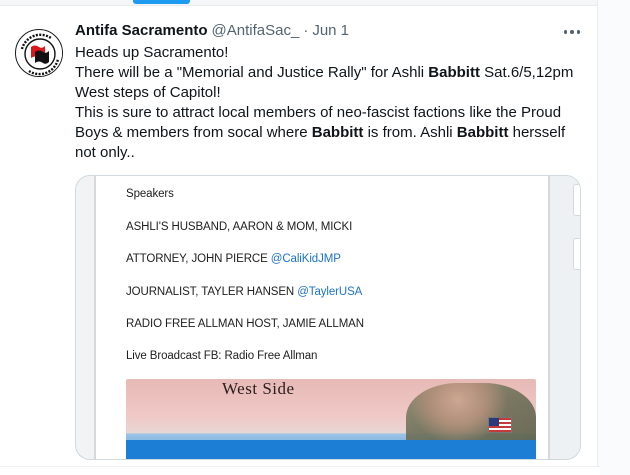 Image resolution: width=630 pixels, height=475 pixels. I want to click on tweet-line: Heads up Sacramento!, so click(327, 53).